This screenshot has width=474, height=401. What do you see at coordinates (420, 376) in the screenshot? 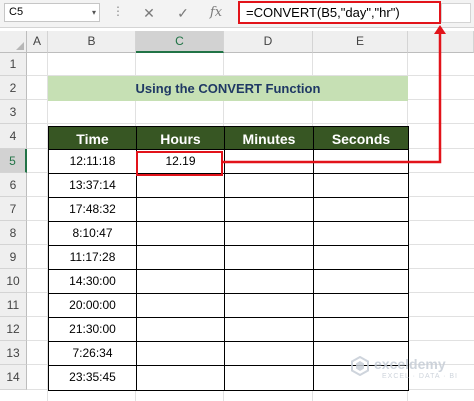
I see `watermark-tagline: EXCEL · DATA · BI` at bounding box center [420, 376].